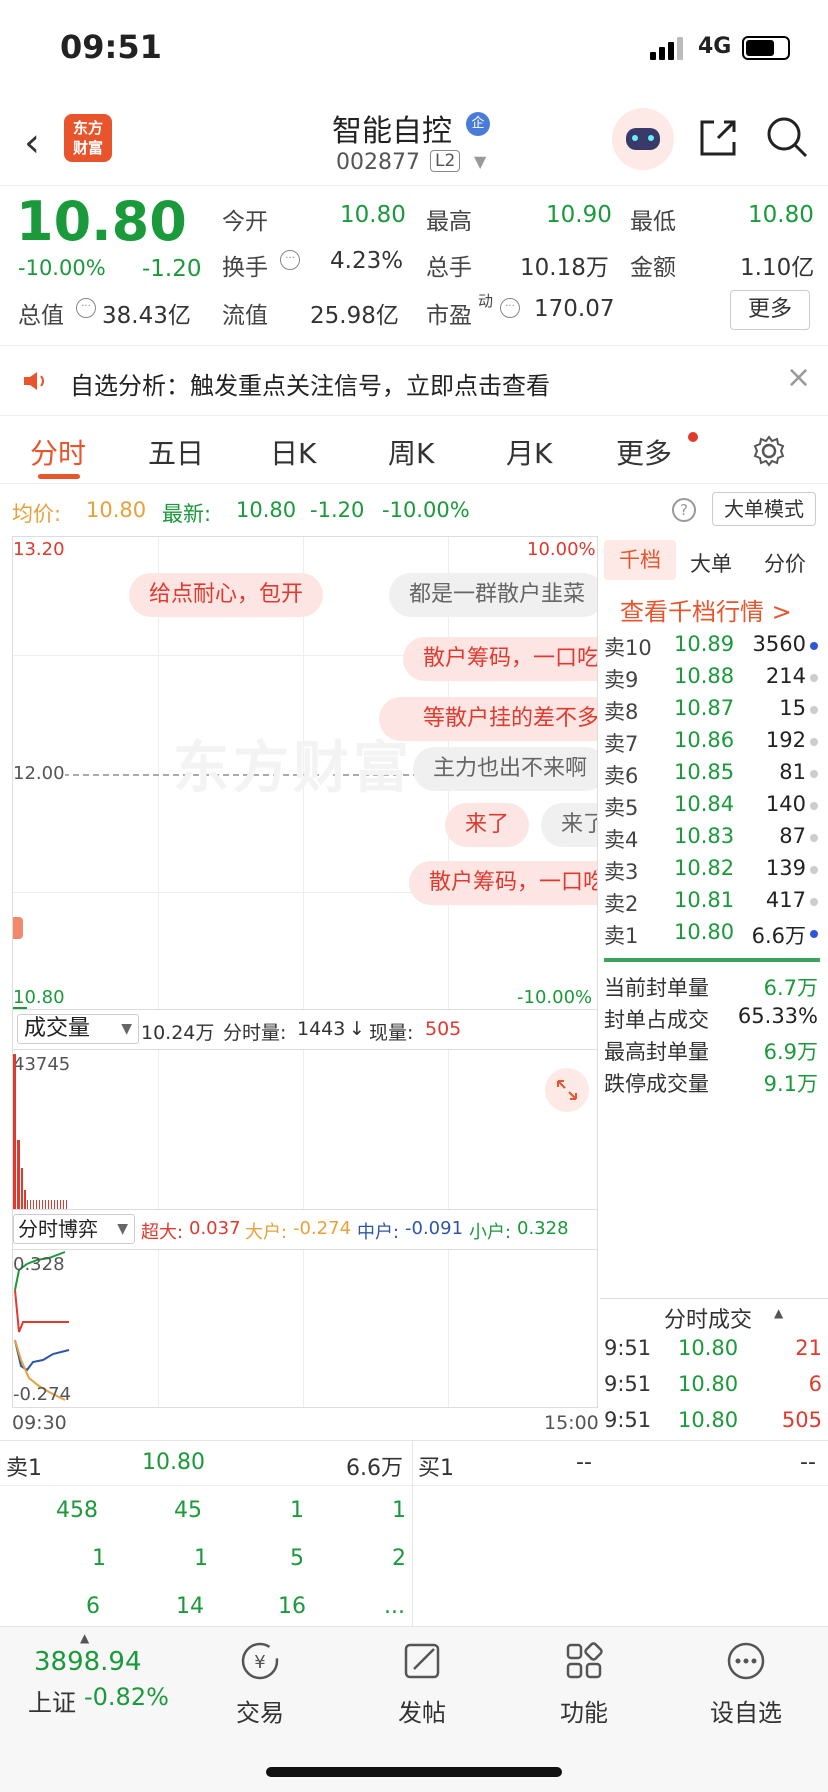  Describe the element at coordinates (779, 1313) in the screenshot. I see `triangle-up-icon: ▲` at that location.